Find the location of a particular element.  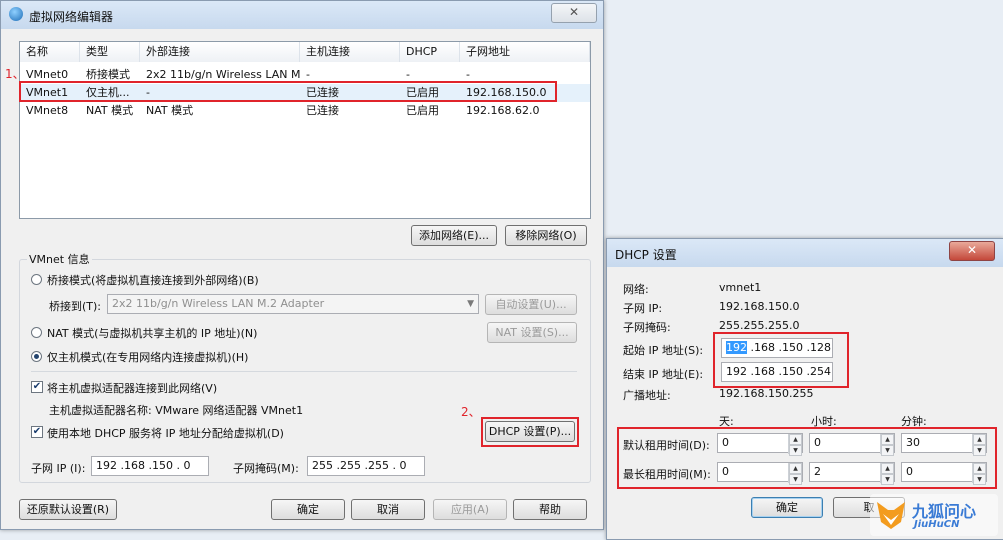

cell-type: NAT 模式 is located at coordinates (110, 110).